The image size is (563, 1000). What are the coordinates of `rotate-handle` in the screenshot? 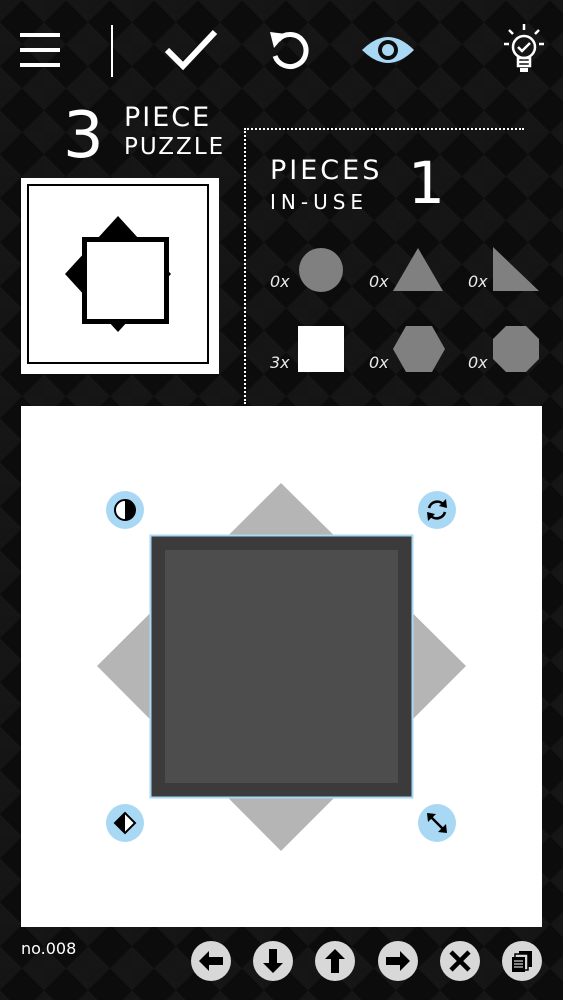 It's located at (437, 510).